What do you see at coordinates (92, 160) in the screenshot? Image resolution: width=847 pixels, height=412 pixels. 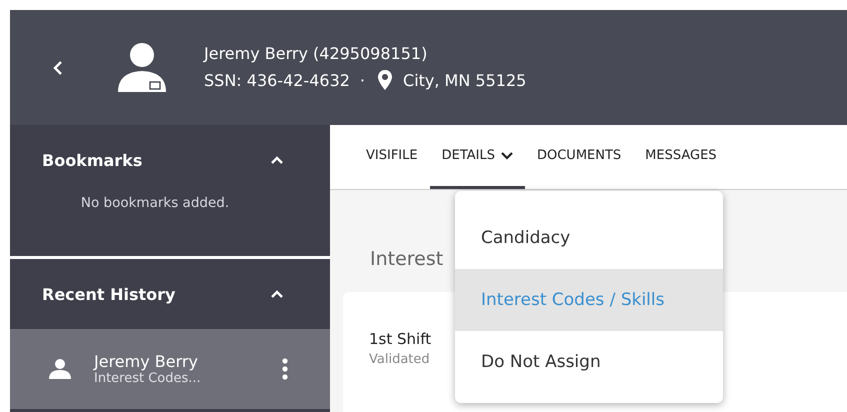 I see `section-title: Bookmarks` at bounding box center [92, 160].